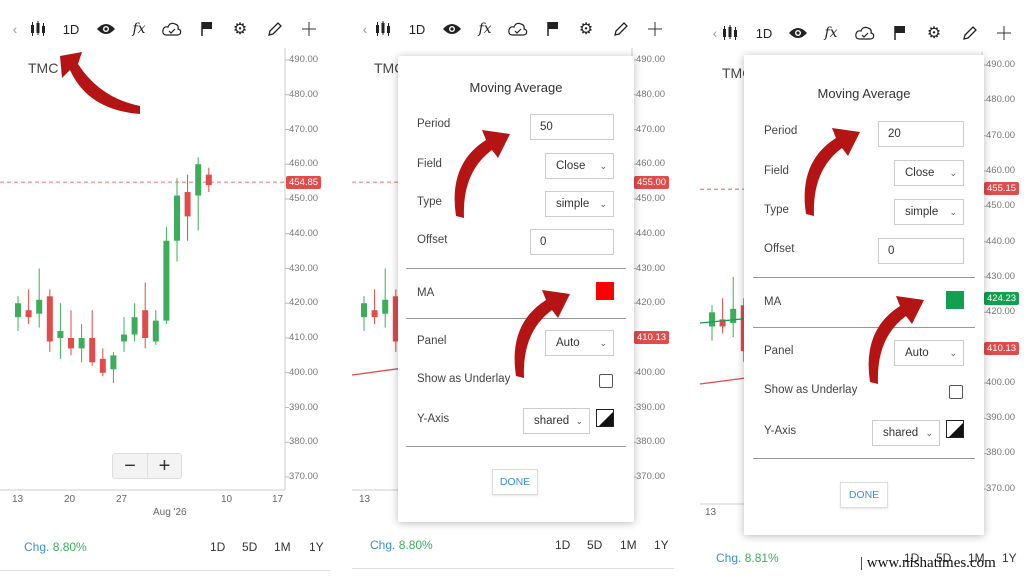  I want to click on price-label: 470.00, so click(651, 129).